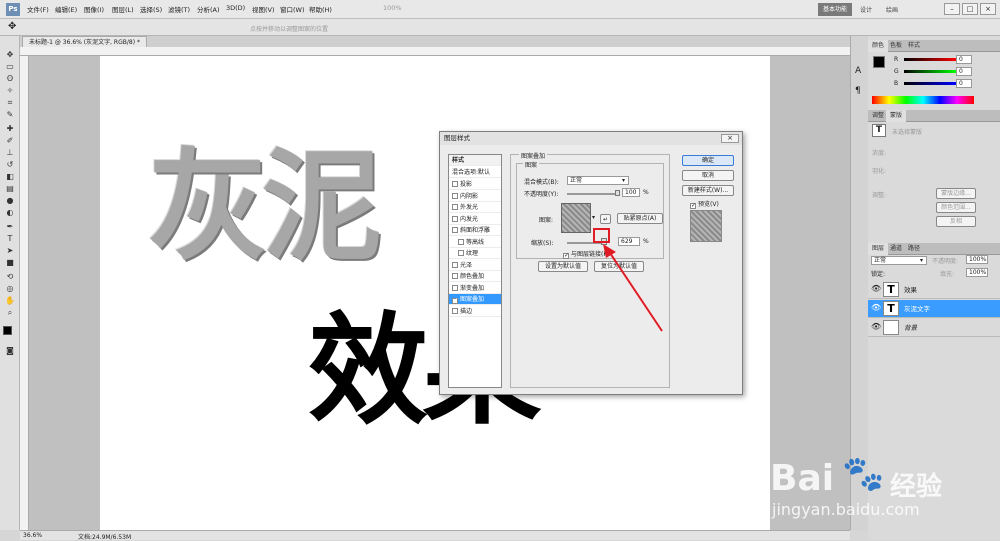  I want to click on layer-name: 背景, so click(910, 328).